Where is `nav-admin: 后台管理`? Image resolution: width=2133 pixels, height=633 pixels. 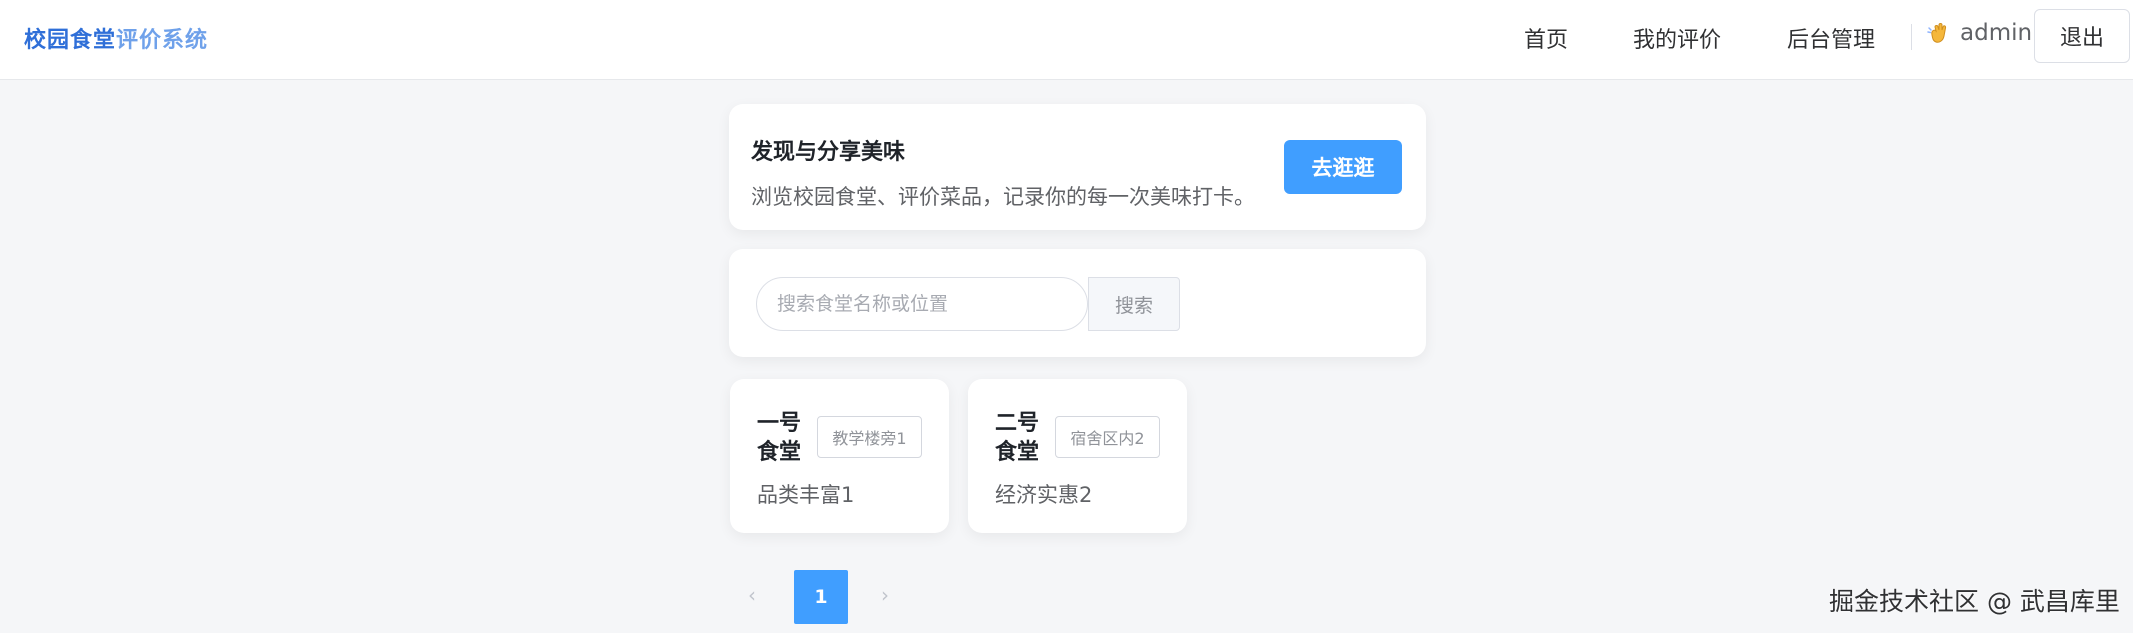 nav-admin: 后台管理 is located at coordinates (1831, 38).